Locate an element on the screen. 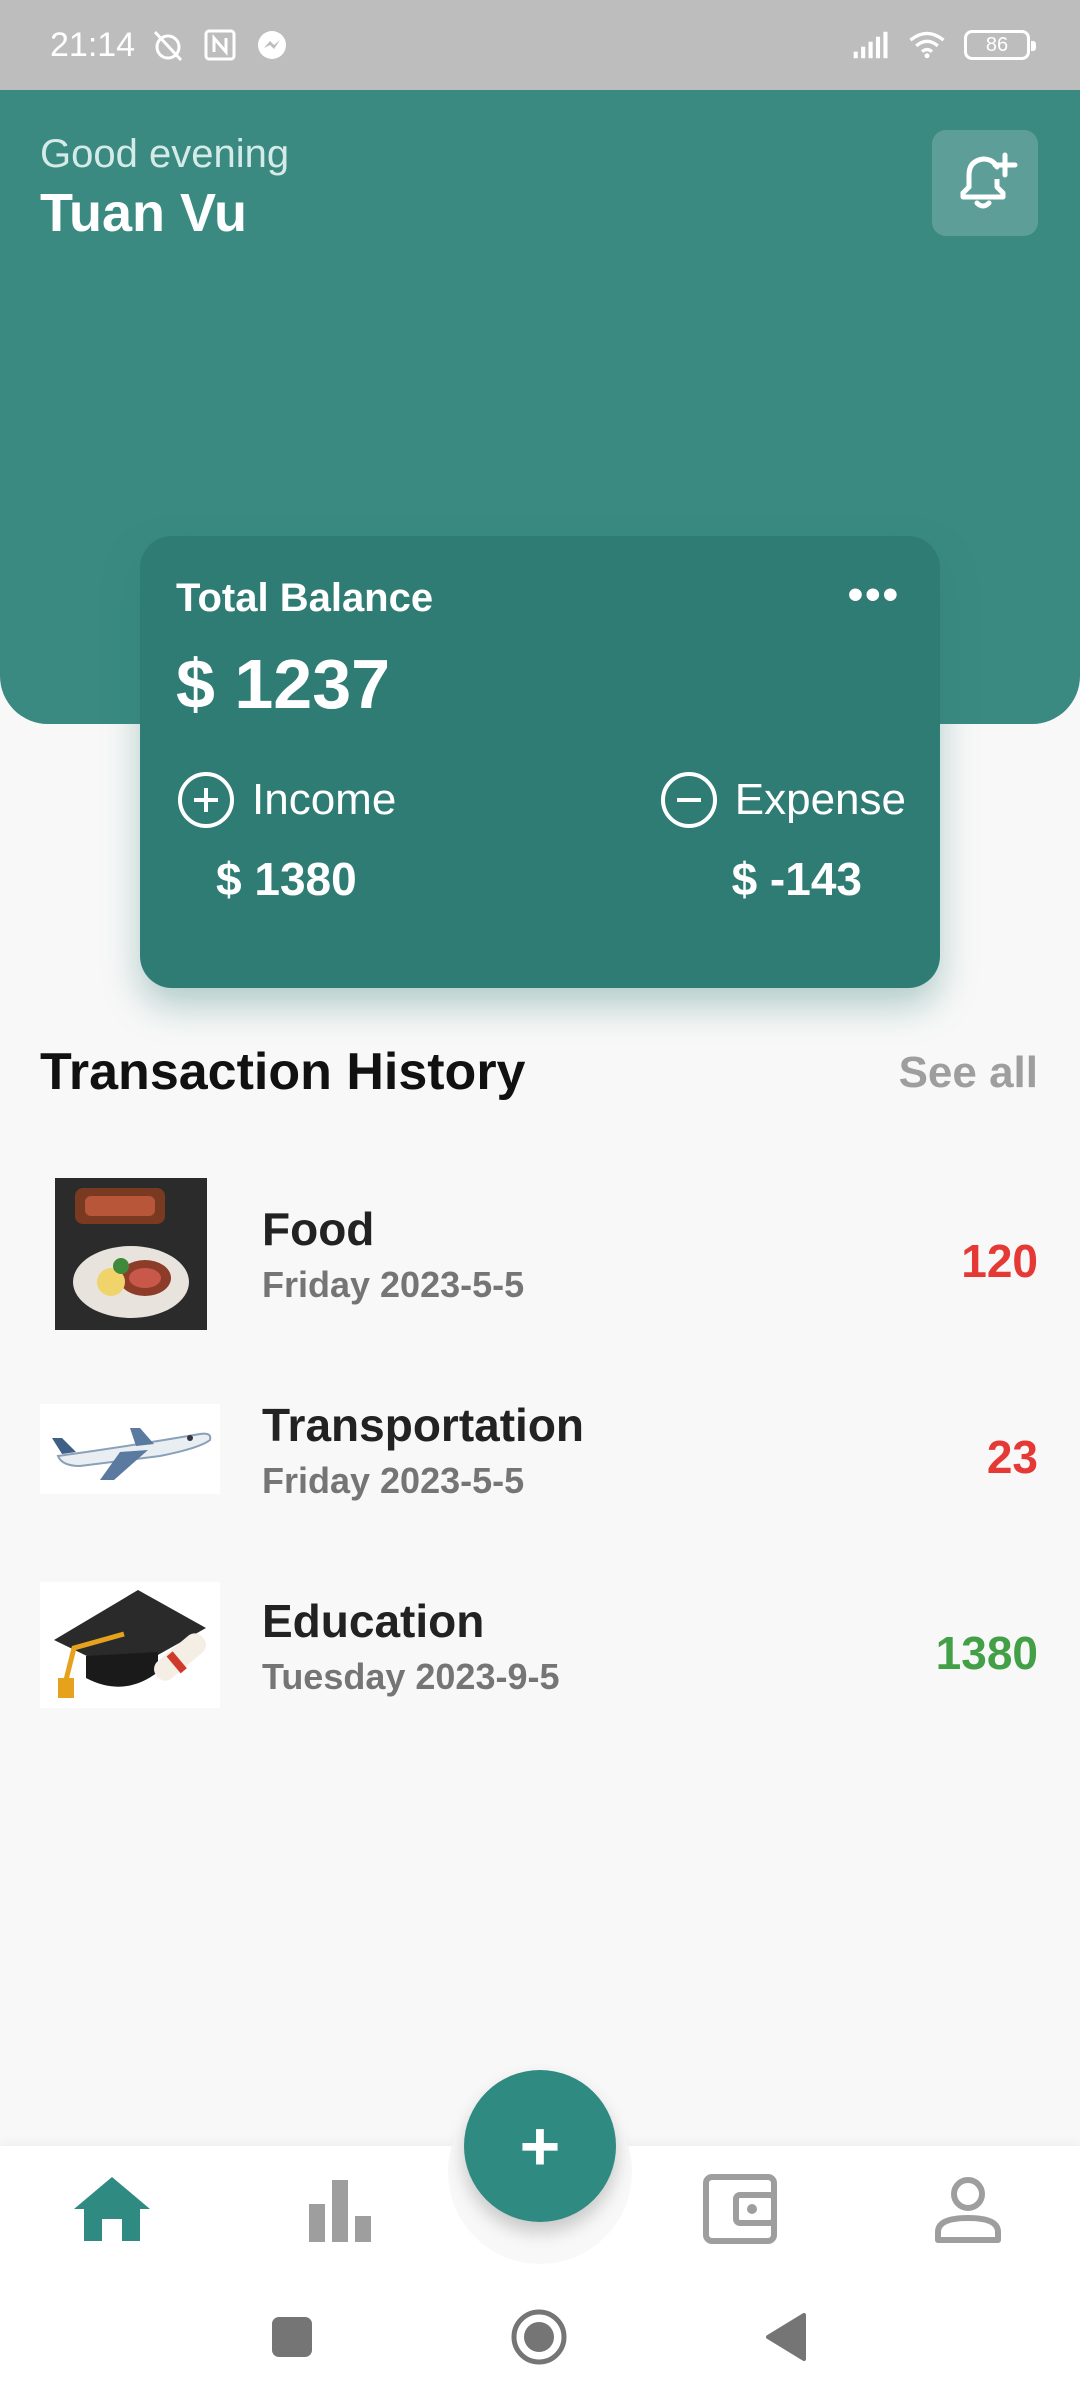  transaction-date: Tuesday 2023-9-5 is located at coordinates (411, 1676).